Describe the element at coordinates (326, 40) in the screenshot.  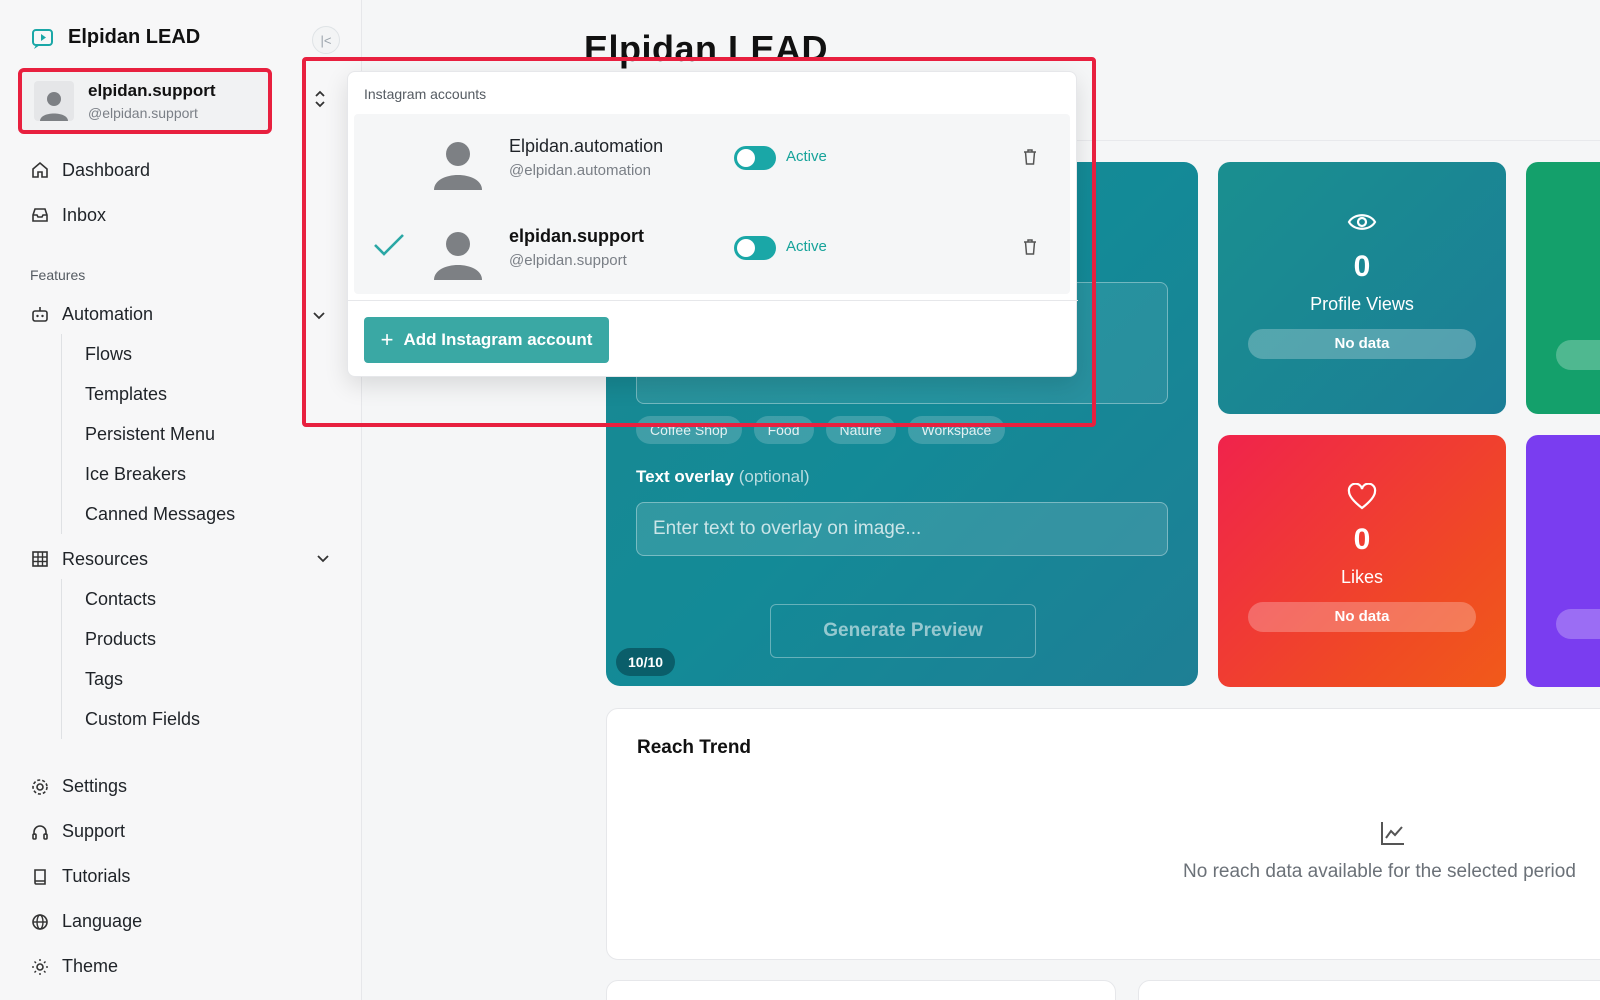
I see `collapse-sidebar-icon: |<` at that location.